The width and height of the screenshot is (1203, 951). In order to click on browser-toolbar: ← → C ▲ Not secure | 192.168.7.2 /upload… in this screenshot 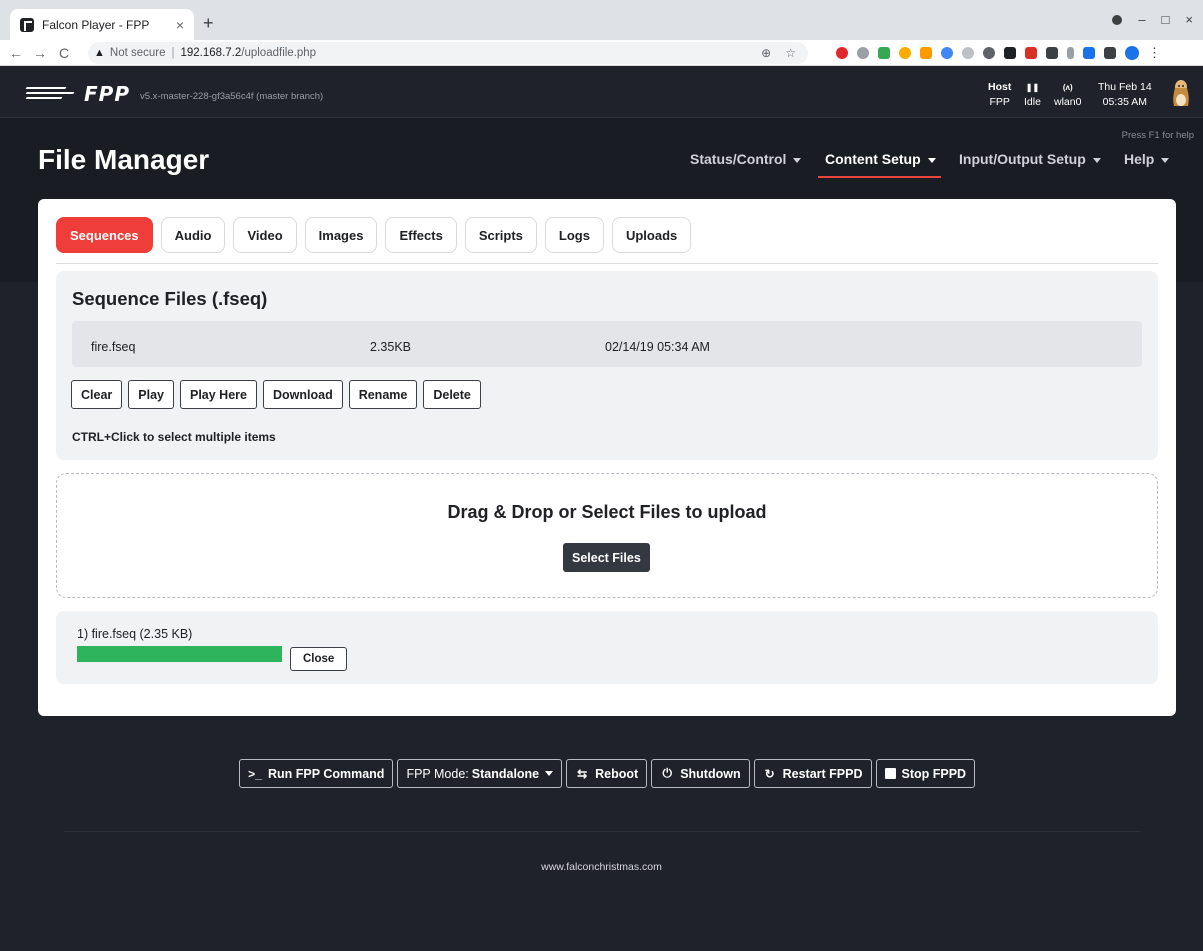, I will do `click(601, 53)`.